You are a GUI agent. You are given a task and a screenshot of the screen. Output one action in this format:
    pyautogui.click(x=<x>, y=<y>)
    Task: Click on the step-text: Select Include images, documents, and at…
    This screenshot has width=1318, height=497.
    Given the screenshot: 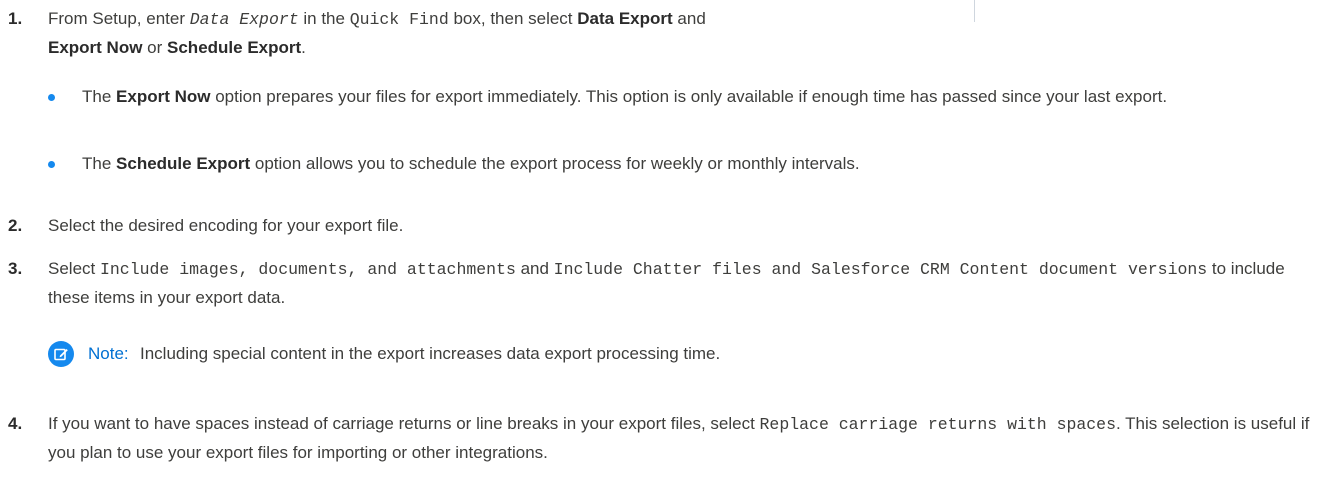 What is the action you would take?
    pyautogui.click(x=666, y=283)
    